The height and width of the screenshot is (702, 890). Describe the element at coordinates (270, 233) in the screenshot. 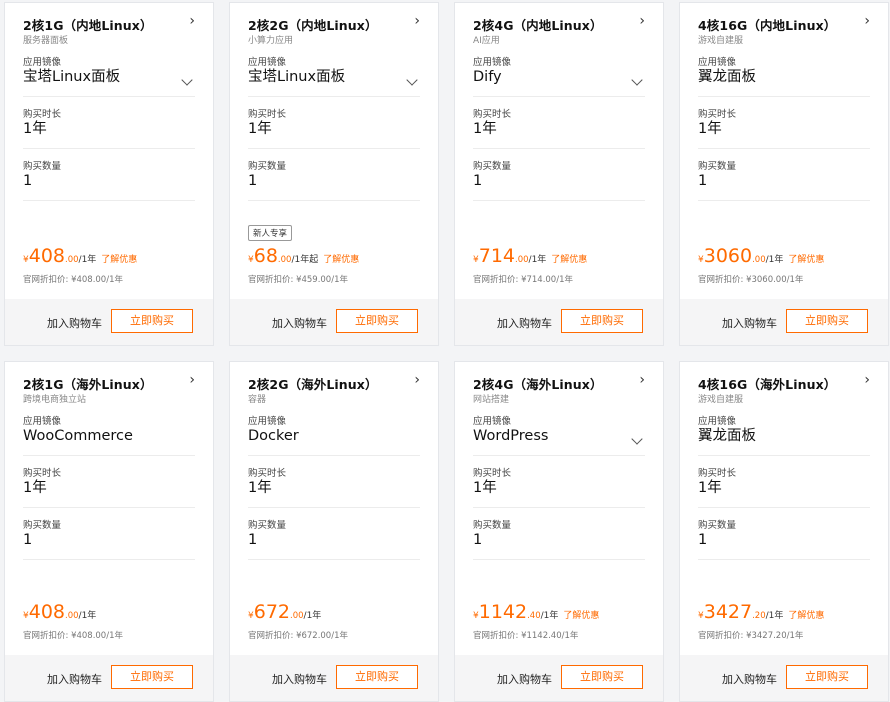

I see `new-user-badge: 新人专享` at that location.